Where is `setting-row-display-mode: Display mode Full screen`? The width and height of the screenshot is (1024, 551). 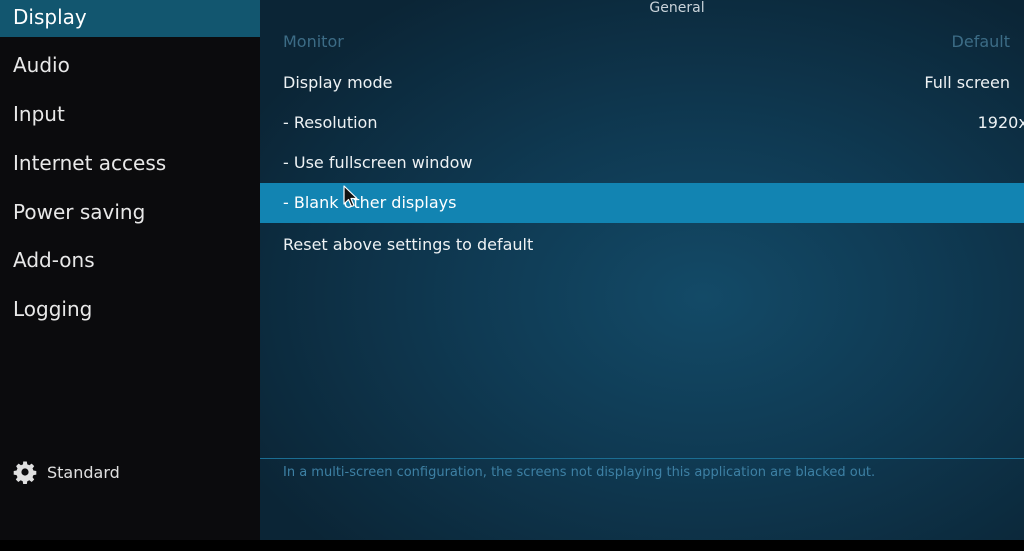
setting-row-display-mode: Display mode Full screen is located at coordinates (642, 83).